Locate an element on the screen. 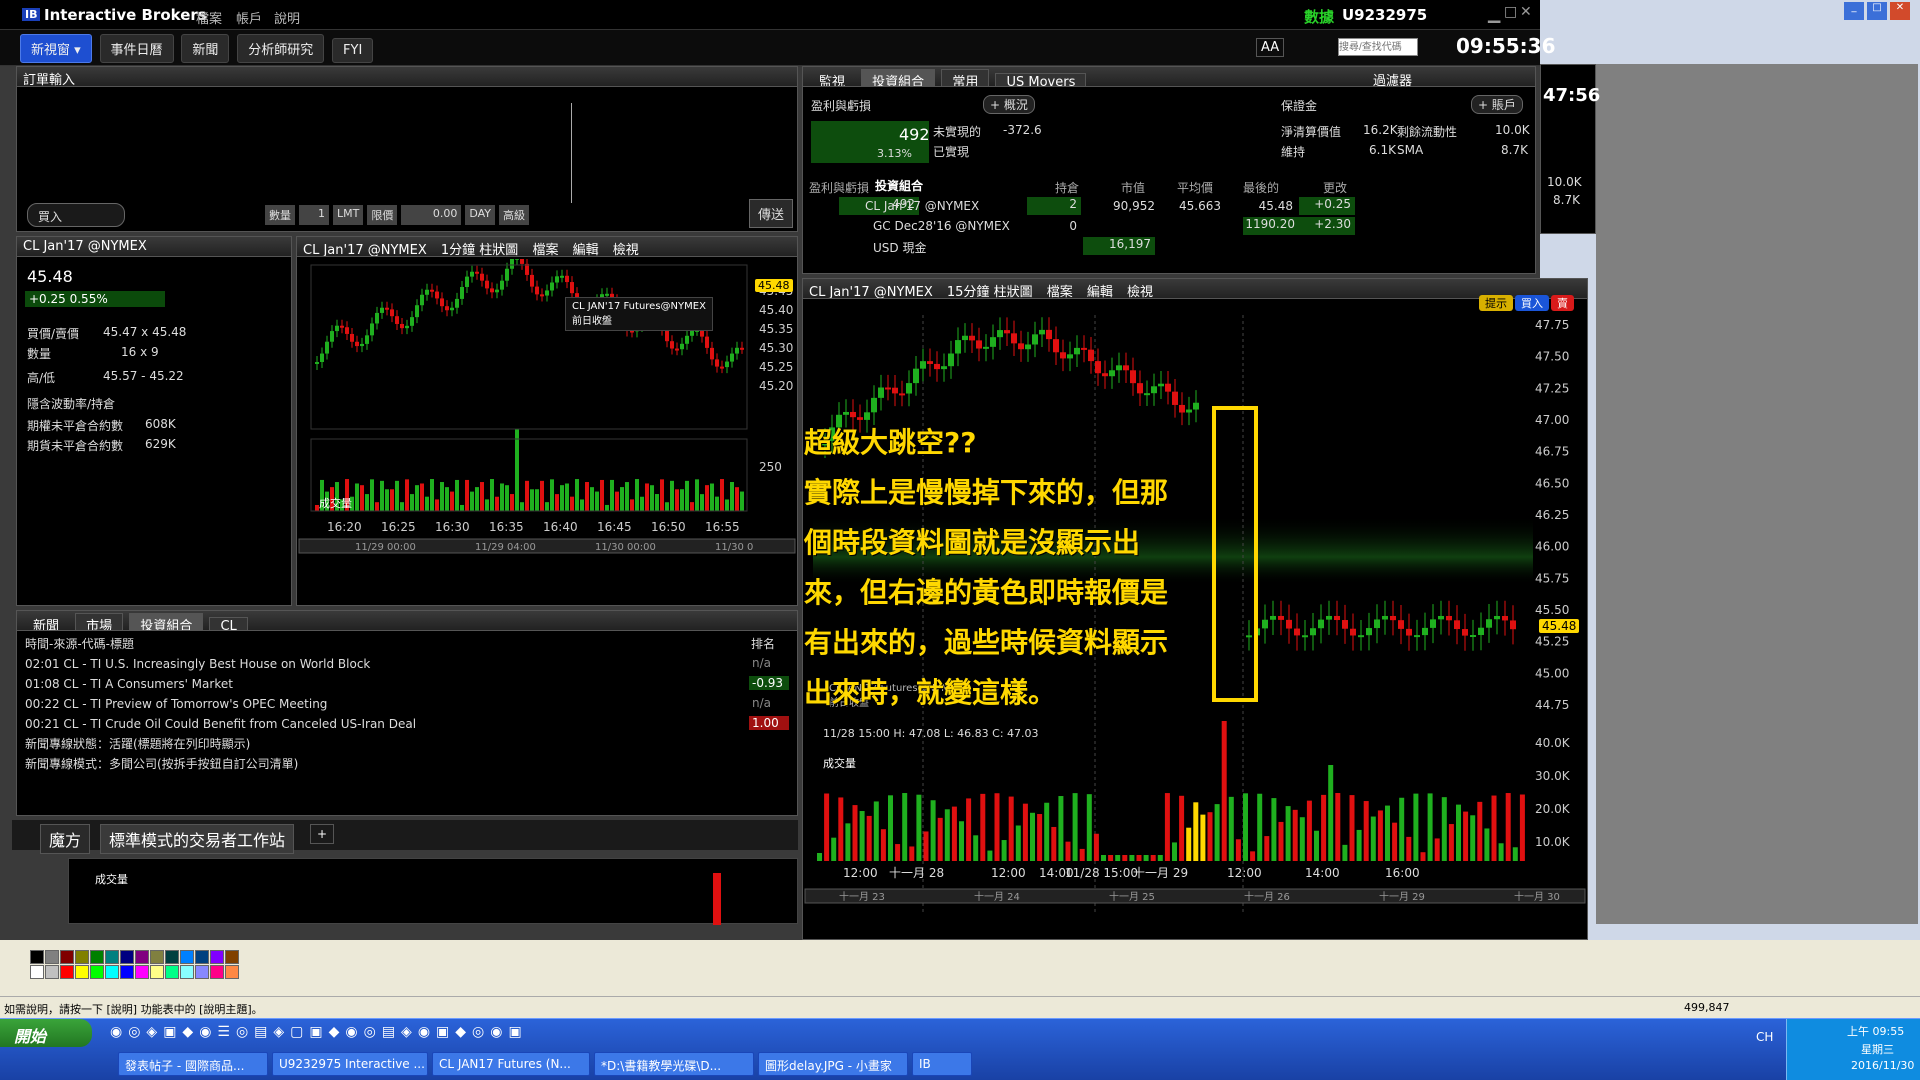 The image size is (1920, 1080). mini-chart-menu-file: 檔案 is located at coordinates (545, 249).